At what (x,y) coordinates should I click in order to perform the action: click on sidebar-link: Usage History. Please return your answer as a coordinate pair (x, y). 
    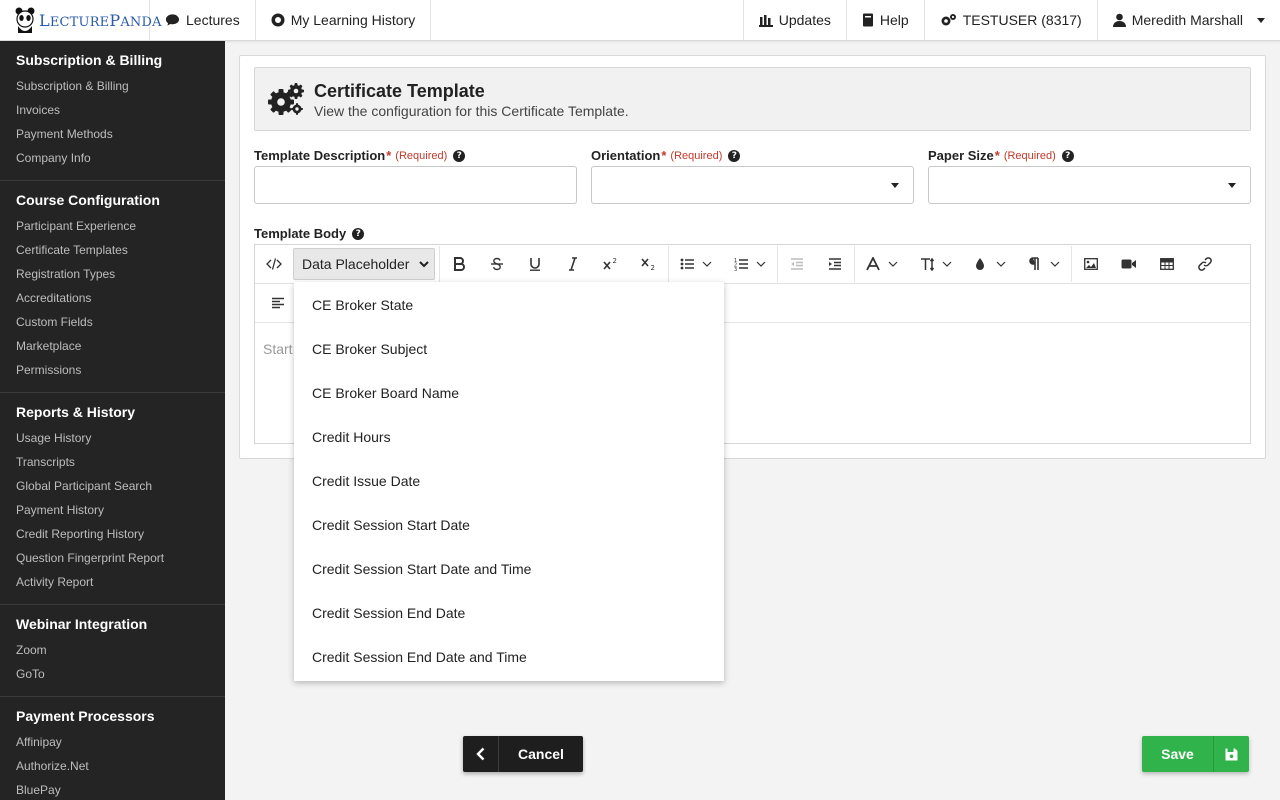
    Looking at the image, I should click on (120, 438).